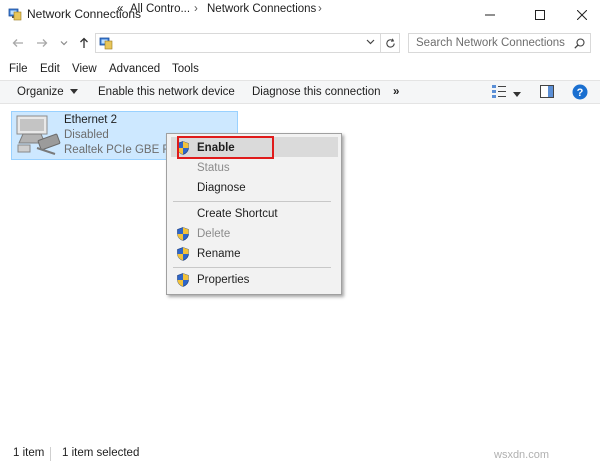 This screenshot has height=465, width=600. I want to click on context-status: Status, so click(213, 168).